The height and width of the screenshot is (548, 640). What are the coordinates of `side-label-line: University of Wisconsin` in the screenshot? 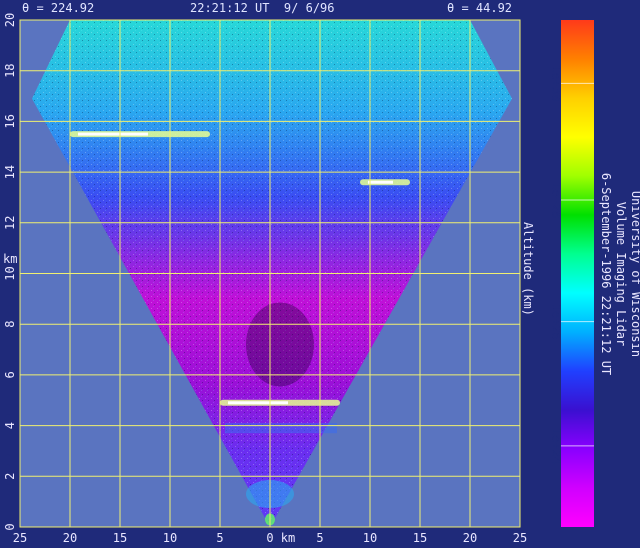 It's located at (634, 274).